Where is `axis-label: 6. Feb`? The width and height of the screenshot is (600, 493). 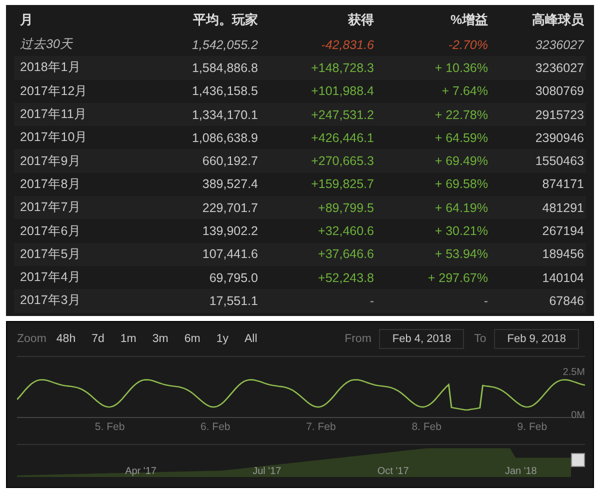 axis-label: 6. Feb is located at coordinates (215, 426).